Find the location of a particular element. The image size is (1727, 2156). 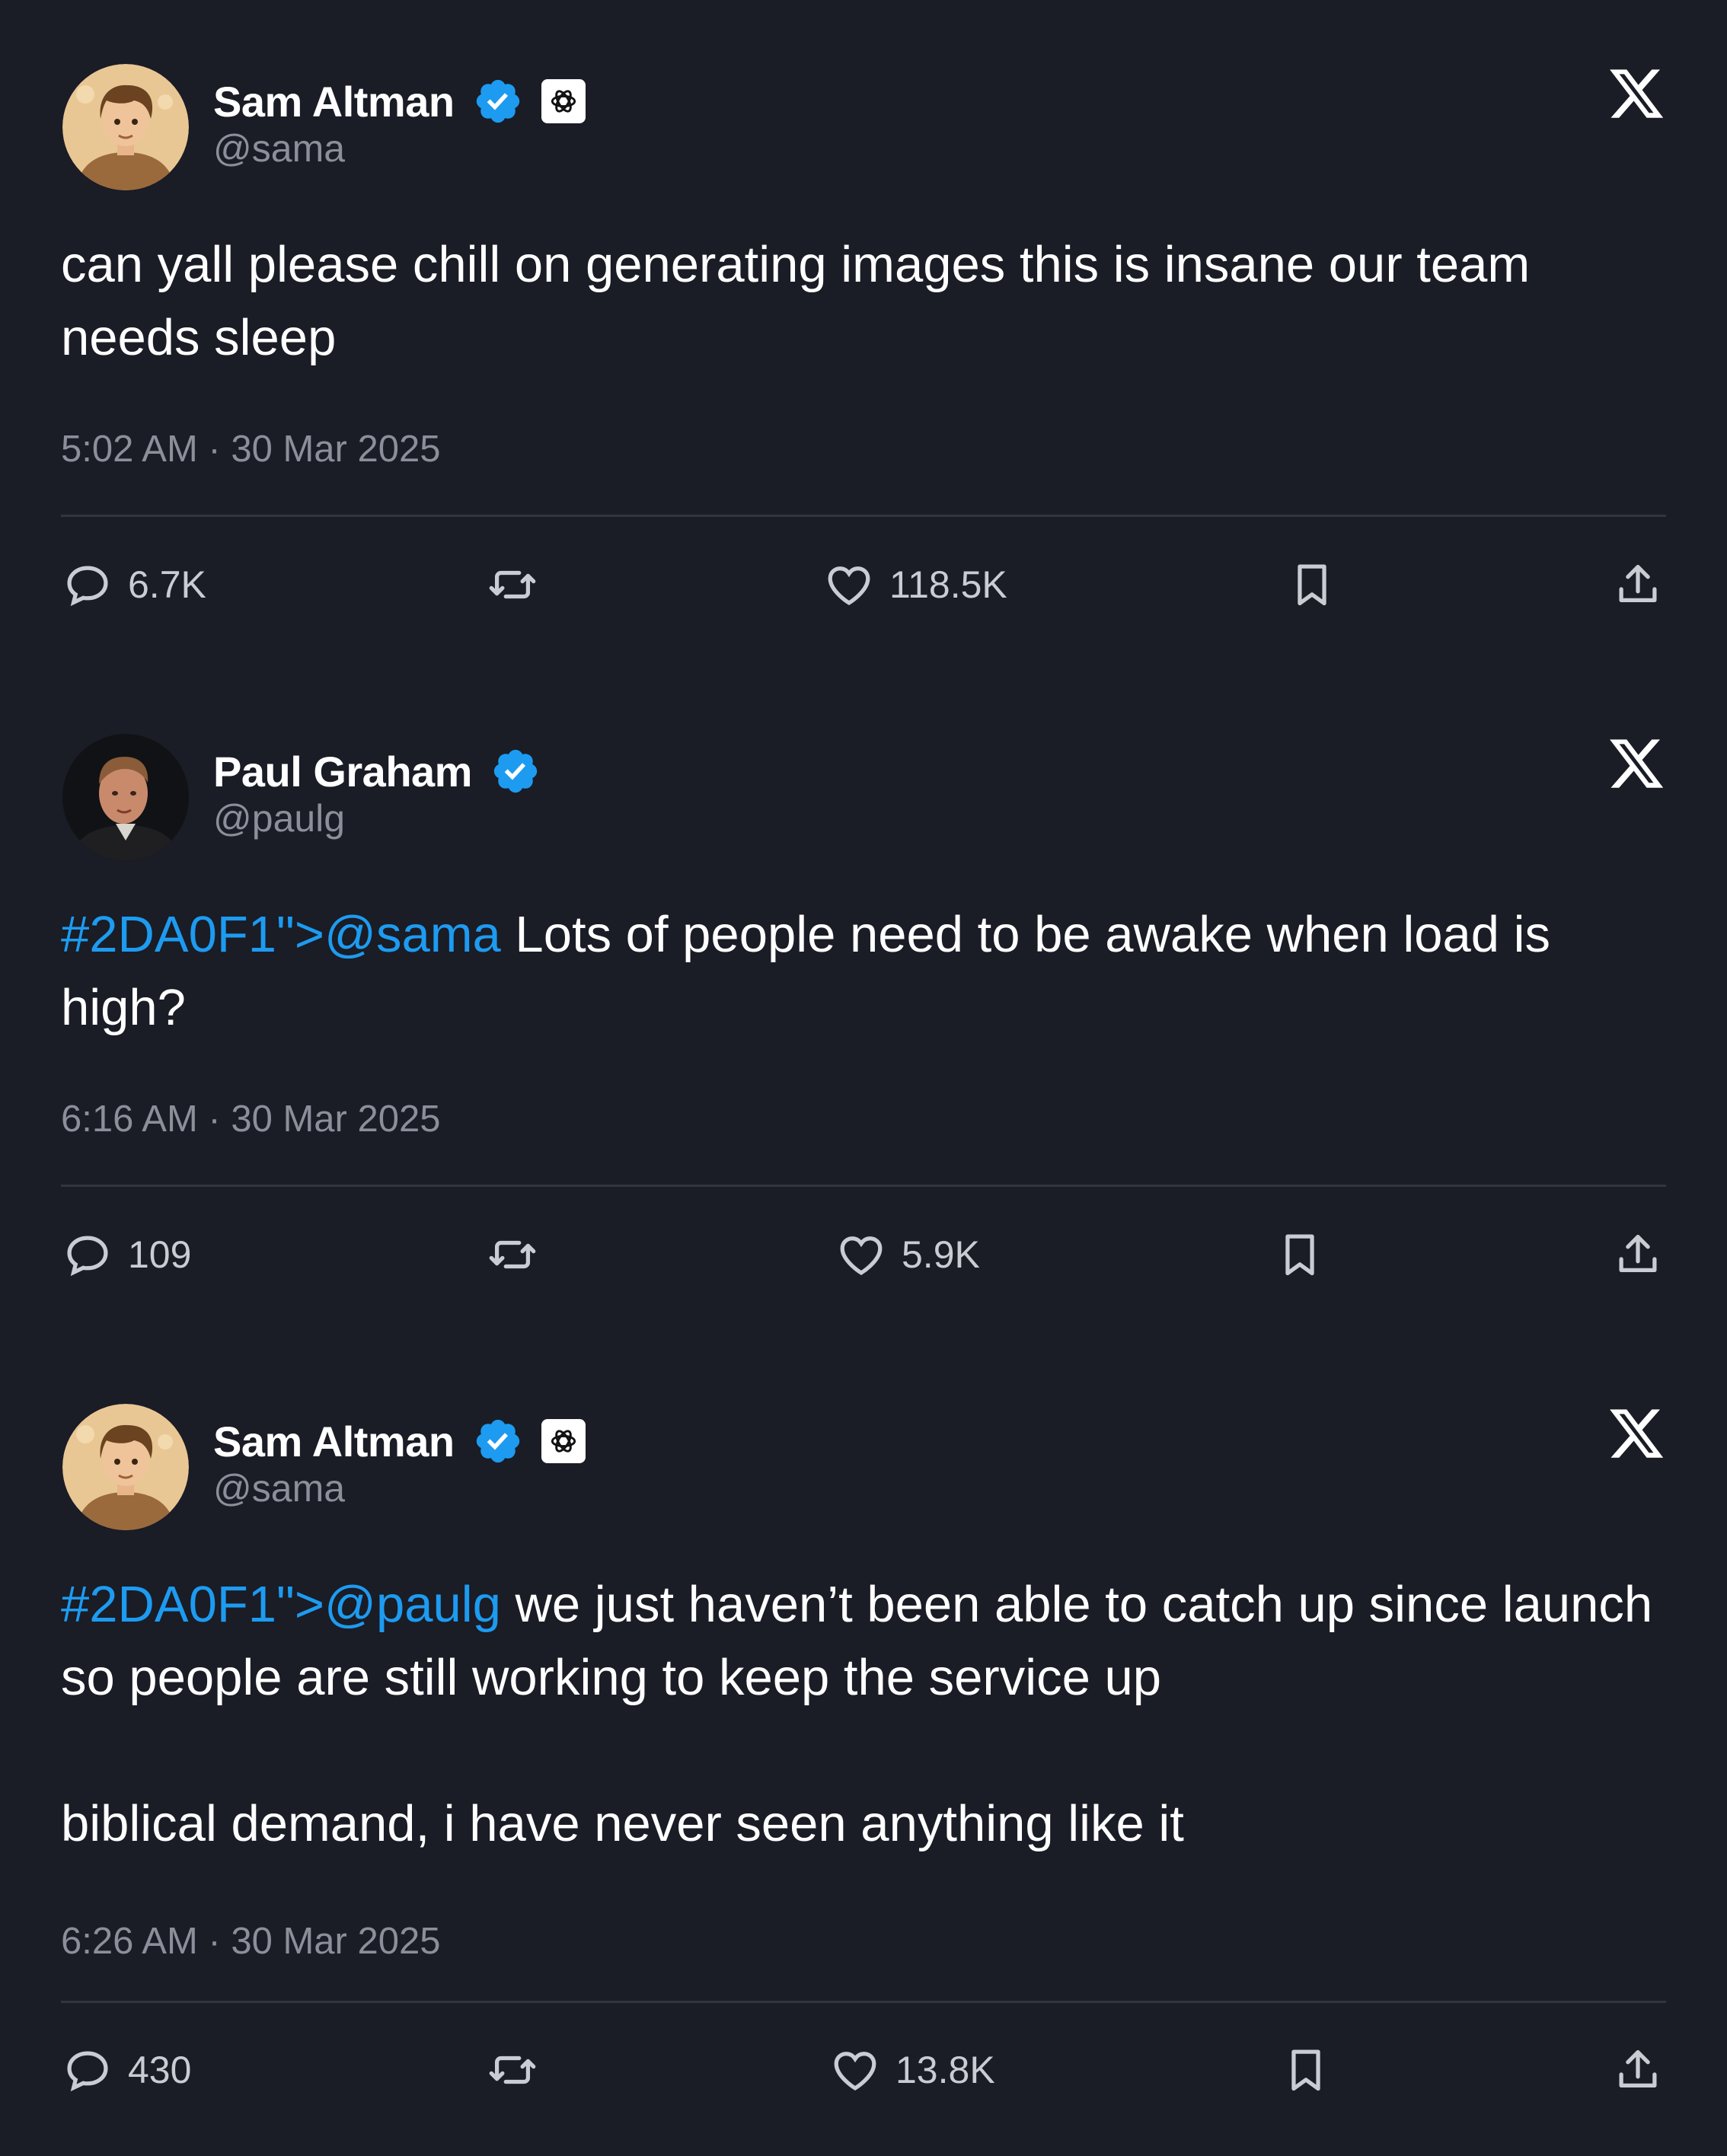

action-bar: 430 13.8K is located at coordinates (863, 2070).